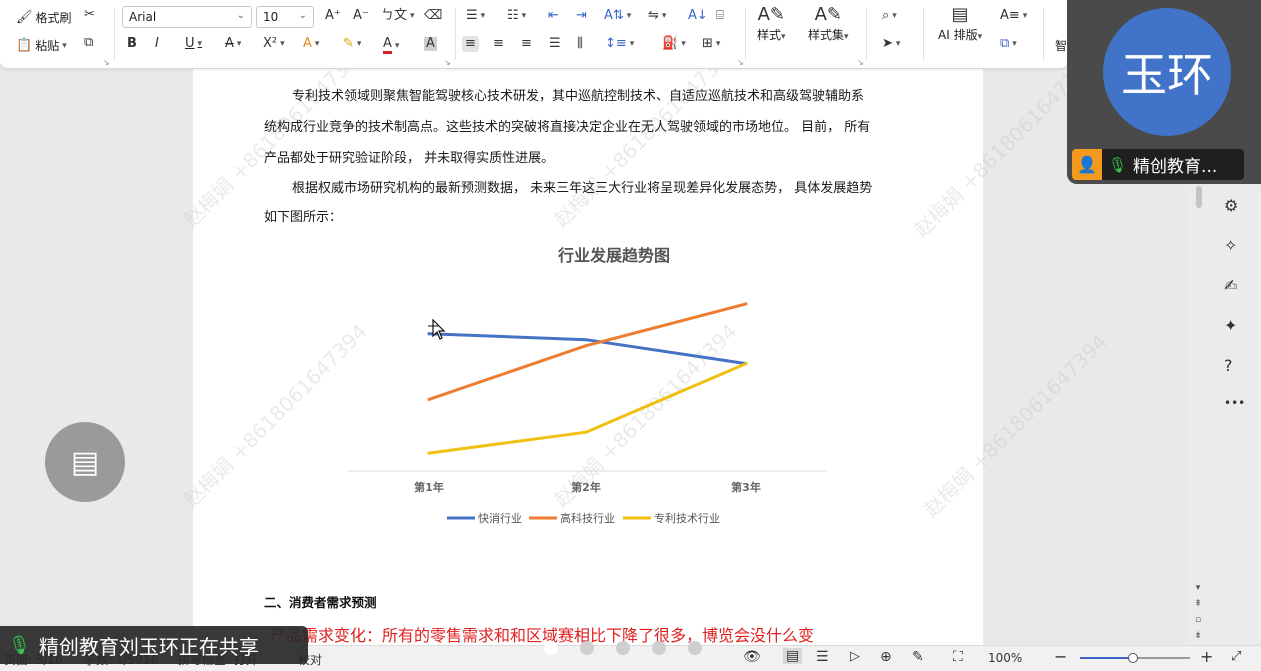  I want to click on clear-format-button: ⌫, so click(433, 16).